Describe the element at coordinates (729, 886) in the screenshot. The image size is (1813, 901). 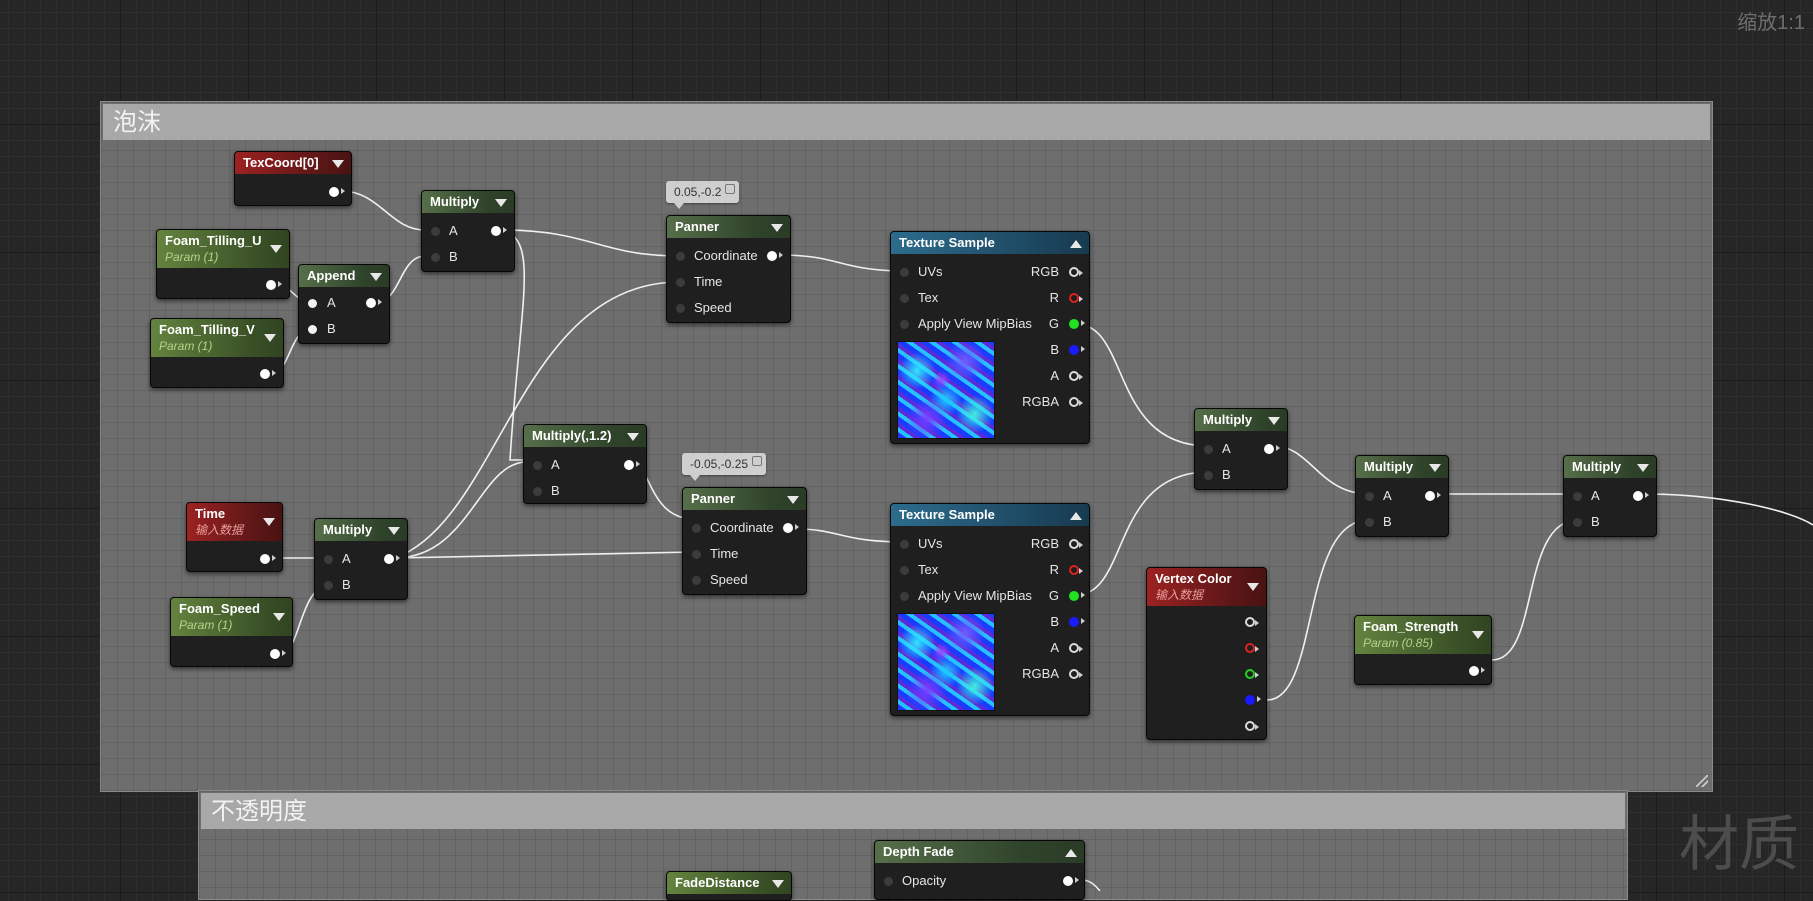
I see `node-fade-distance: FadeDistance` at that location.